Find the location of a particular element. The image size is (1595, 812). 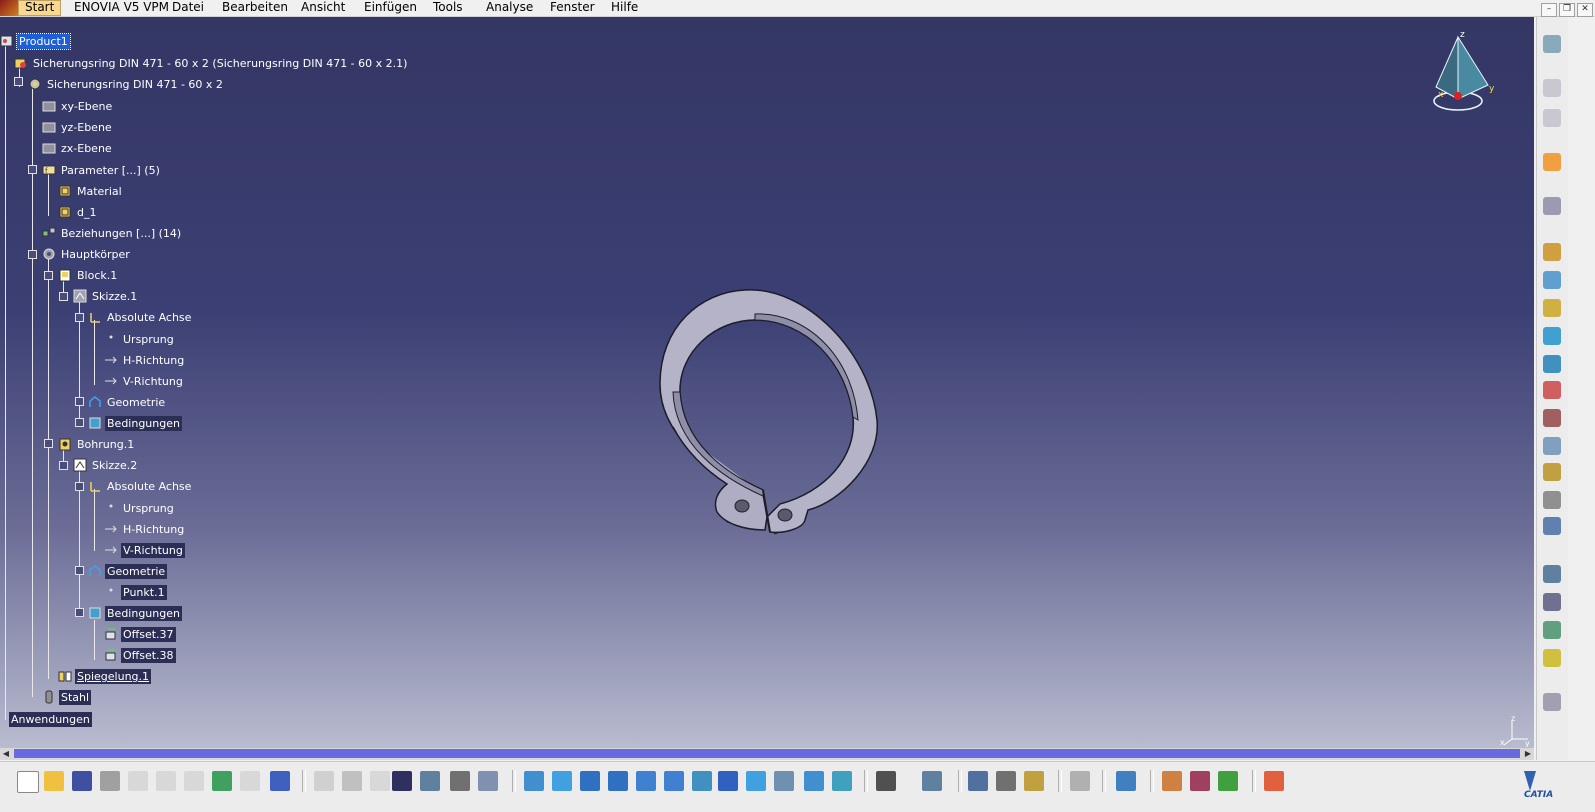

grid-icon is located at coordinates (1274, 781).